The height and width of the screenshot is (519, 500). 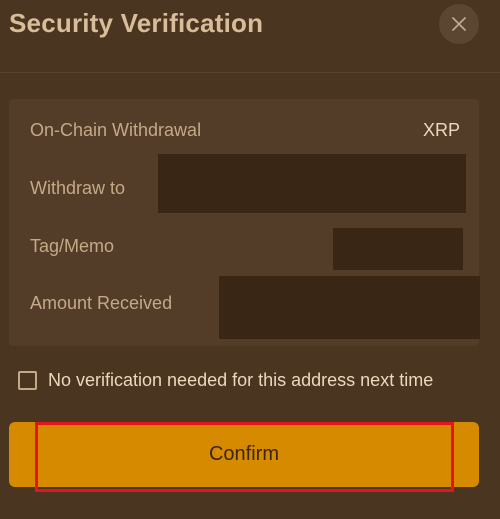 I want to click on amount-received-value-redacted, so click(x=349, y=307).